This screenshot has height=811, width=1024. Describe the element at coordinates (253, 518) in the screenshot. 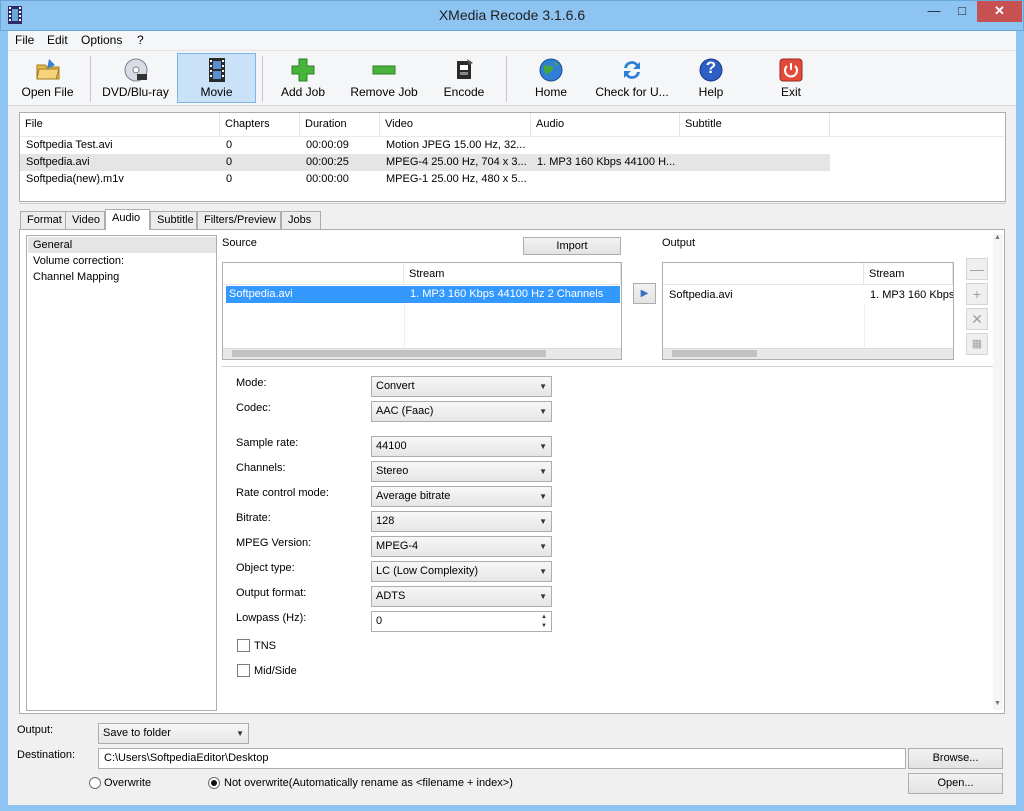

I see `bitrate-label: Bitrate:` at that location.